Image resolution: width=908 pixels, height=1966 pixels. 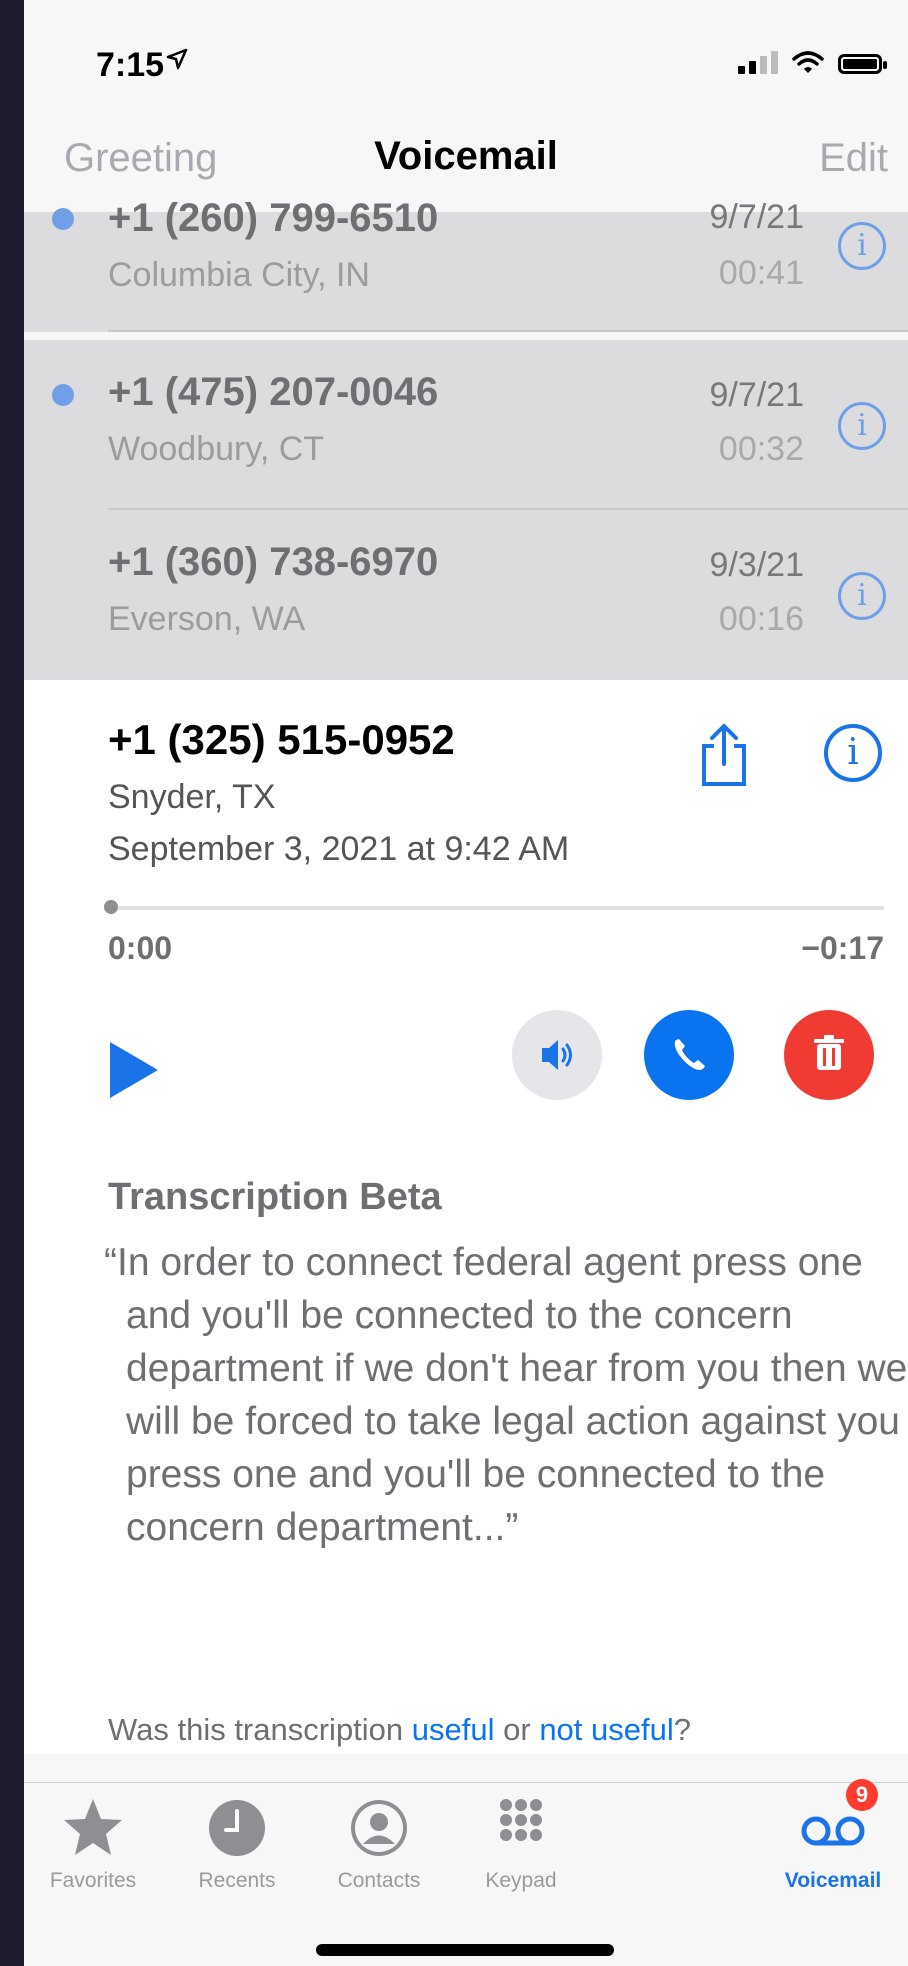 What do you see at coordinates (140, 948) in the screenshot?
I see `elapsed-time: 0:00` at bounding box center [140, 948].